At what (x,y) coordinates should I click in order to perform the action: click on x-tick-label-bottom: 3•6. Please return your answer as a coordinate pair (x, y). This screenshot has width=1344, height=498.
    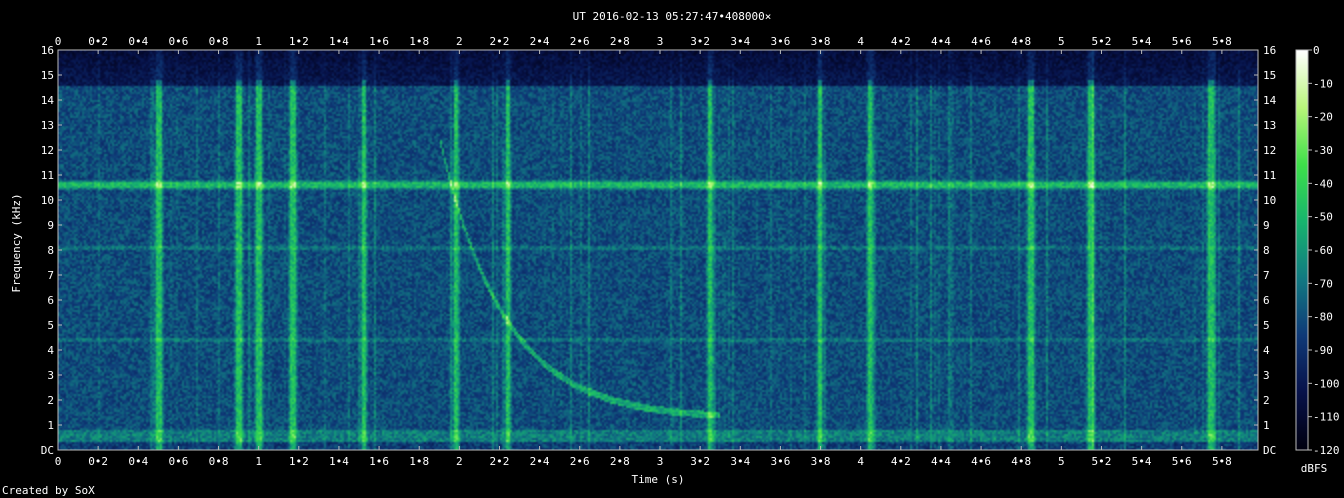
    Looking at the image, I should click on (780, 461).